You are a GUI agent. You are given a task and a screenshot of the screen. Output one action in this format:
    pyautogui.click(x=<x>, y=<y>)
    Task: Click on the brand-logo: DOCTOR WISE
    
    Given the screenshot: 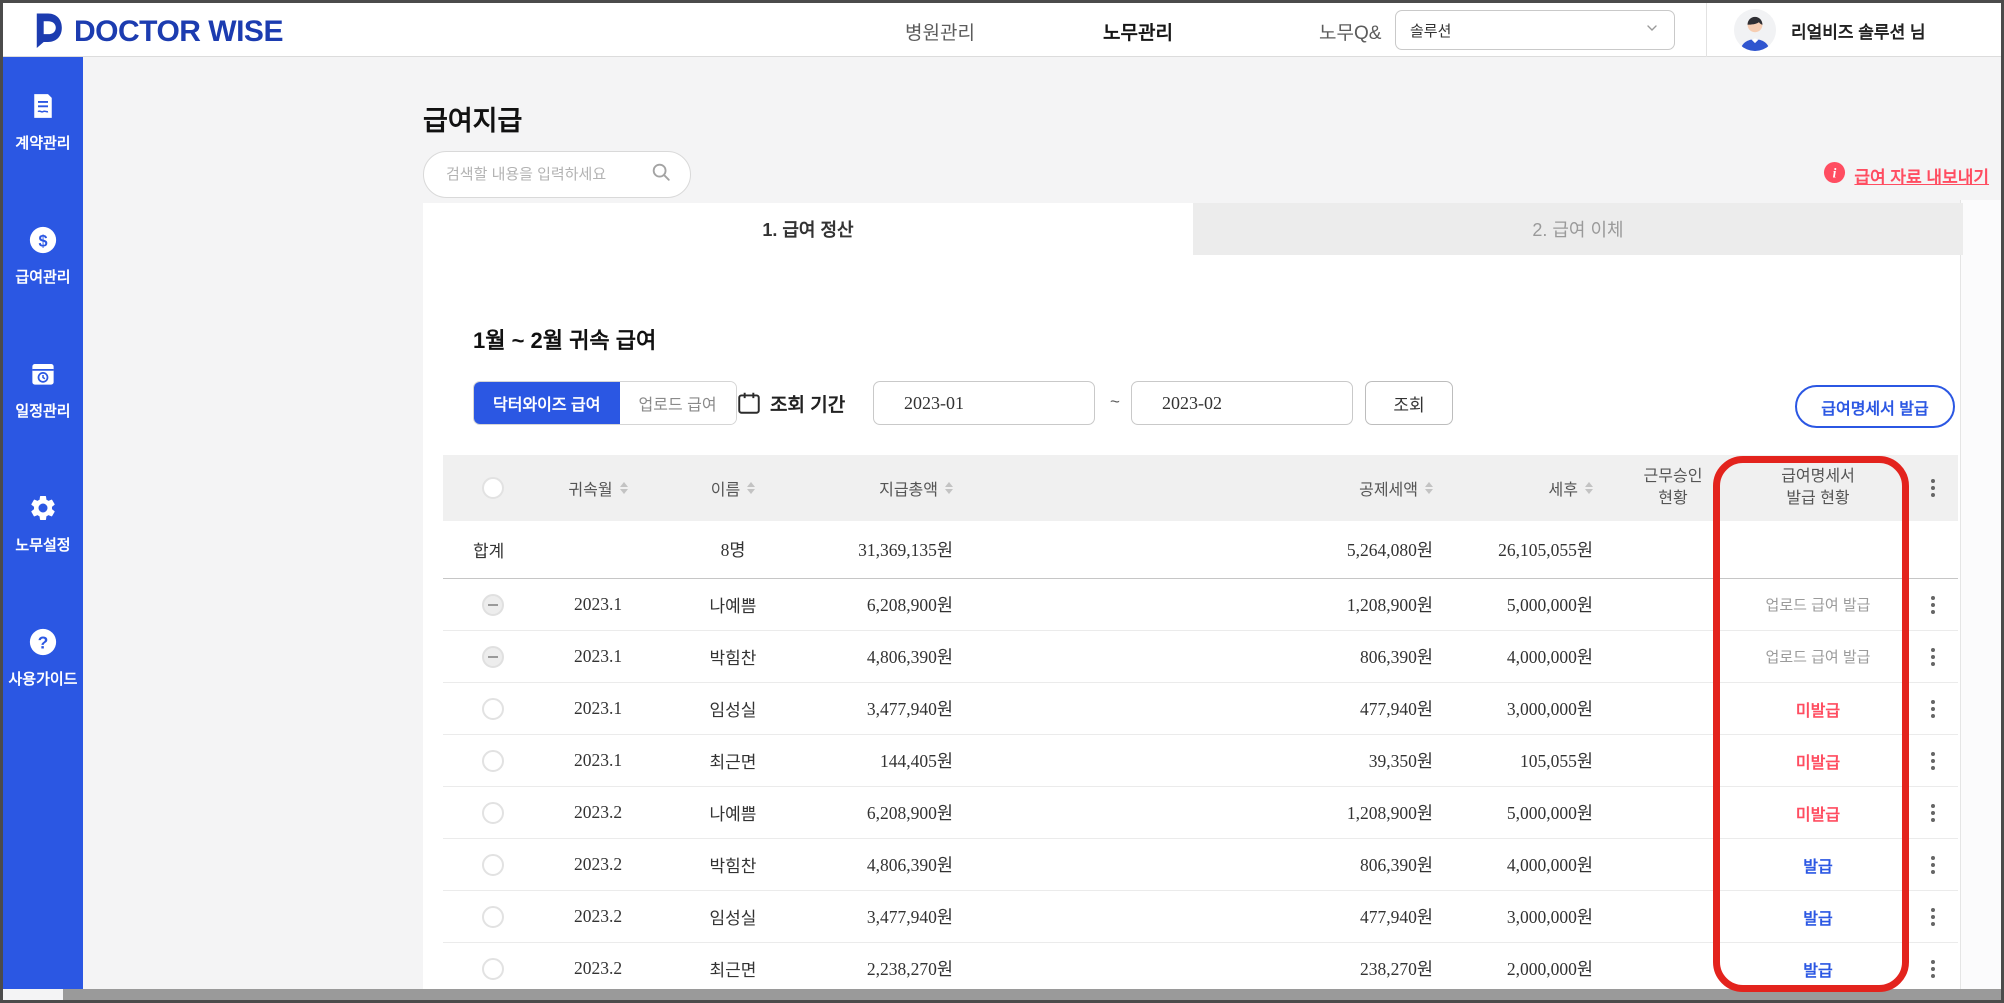 What is the action you would take?
    pyautogui.click(x=156, y=31)
    